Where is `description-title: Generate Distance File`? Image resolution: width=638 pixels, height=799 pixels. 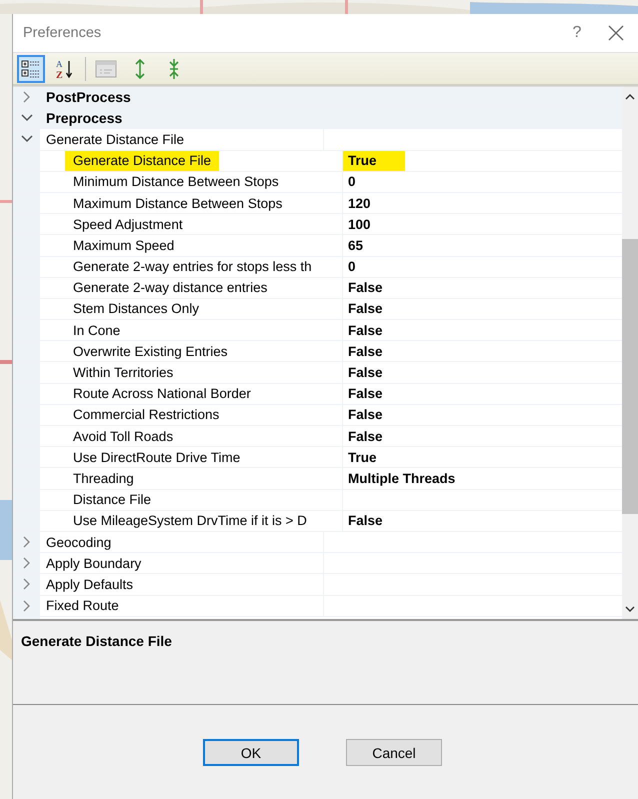
description-title: Generate Distance File is located at coordinates (96, 641).